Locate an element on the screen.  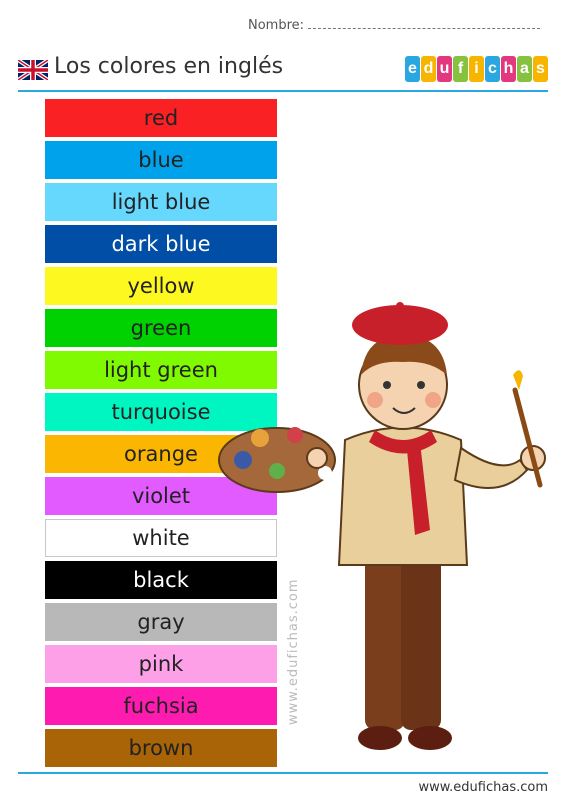
logo-letter: e is located at coordinates (412, 69).